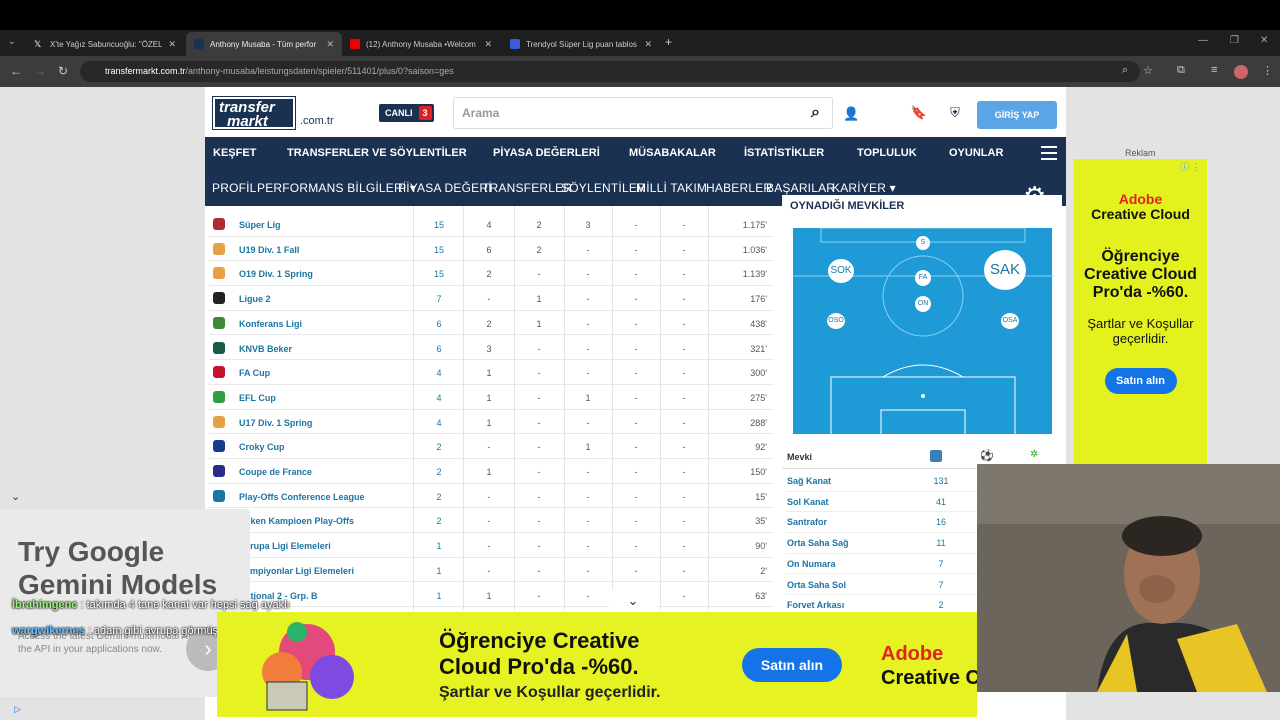 Image resolution: width=1280 pixels, height=720 pixels. Describe the element at coordinates (265, 349) in the screenshot. I see `competition-name-link: KNVB Beker` at that location.